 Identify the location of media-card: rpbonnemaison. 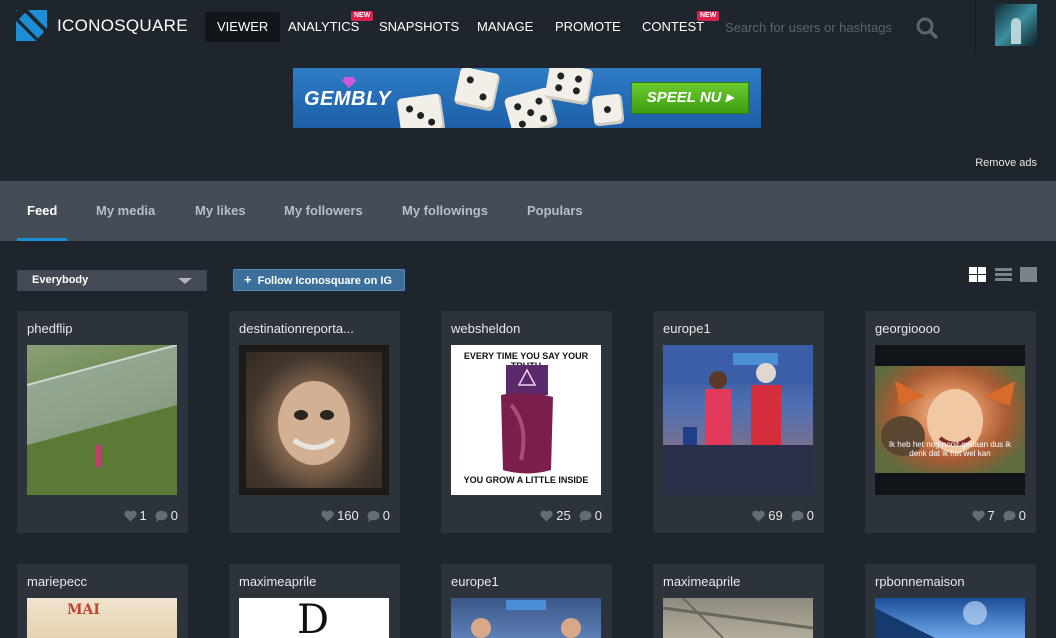
(950, 601).